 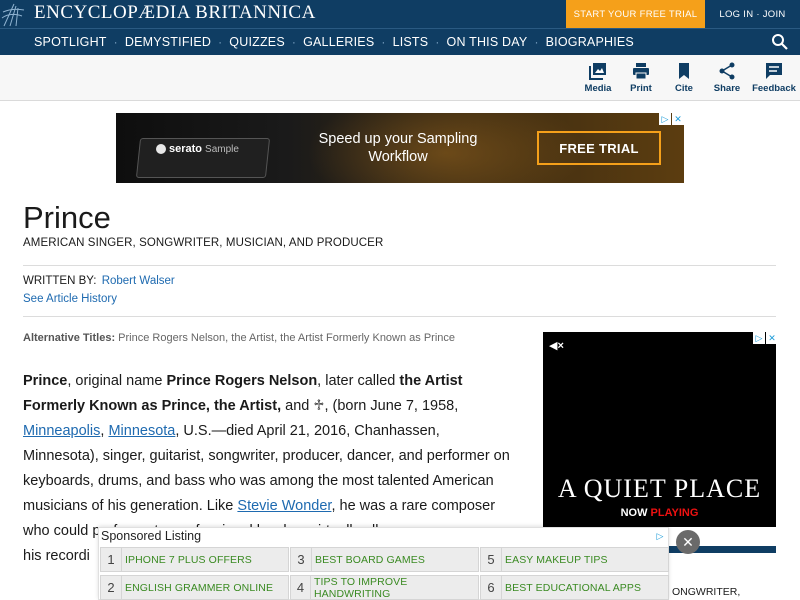 I want to click on nav-demystified: DEMYSTIFIED, so click(x=168, y=42).